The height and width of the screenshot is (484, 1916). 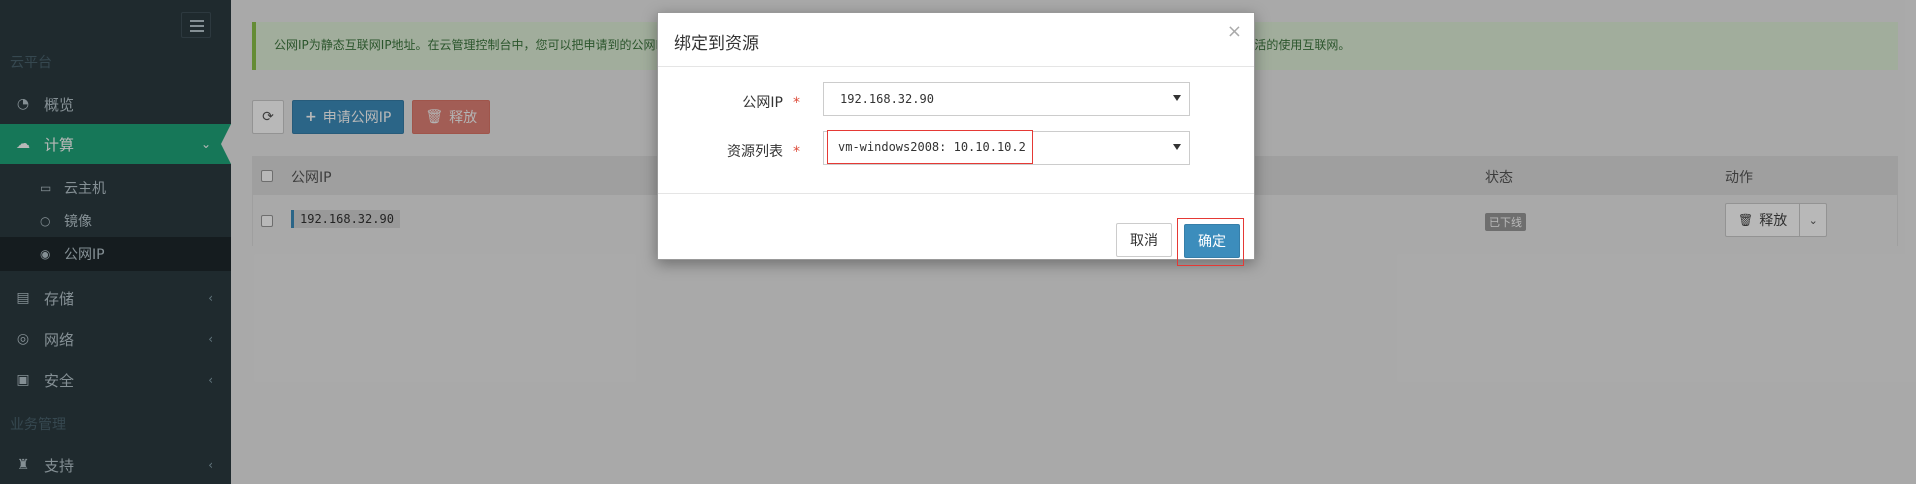 I want to click on close-icon: ×, so click(x=1234, y=31).